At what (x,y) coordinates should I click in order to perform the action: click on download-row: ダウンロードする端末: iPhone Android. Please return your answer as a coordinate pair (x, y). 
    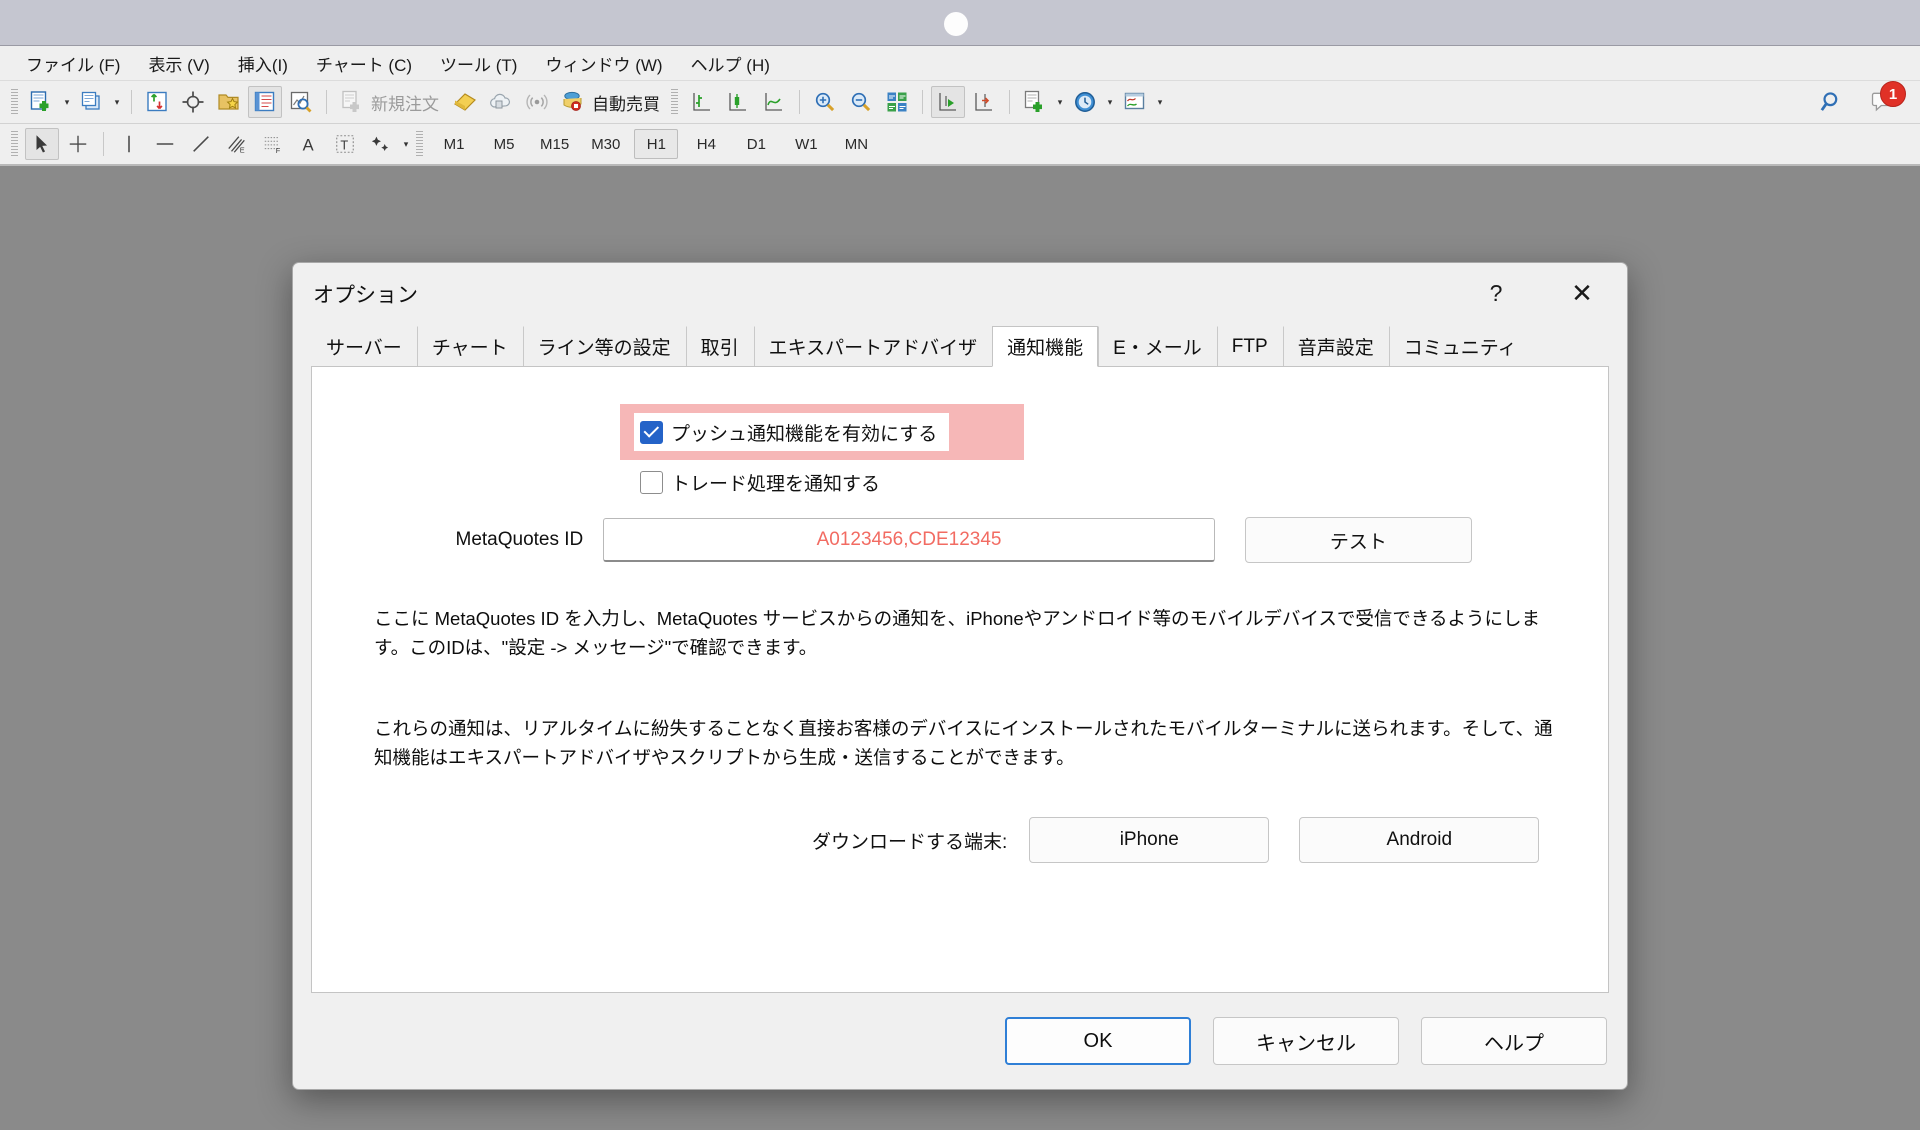
    Looking at the image, I should click on (1176, 840).